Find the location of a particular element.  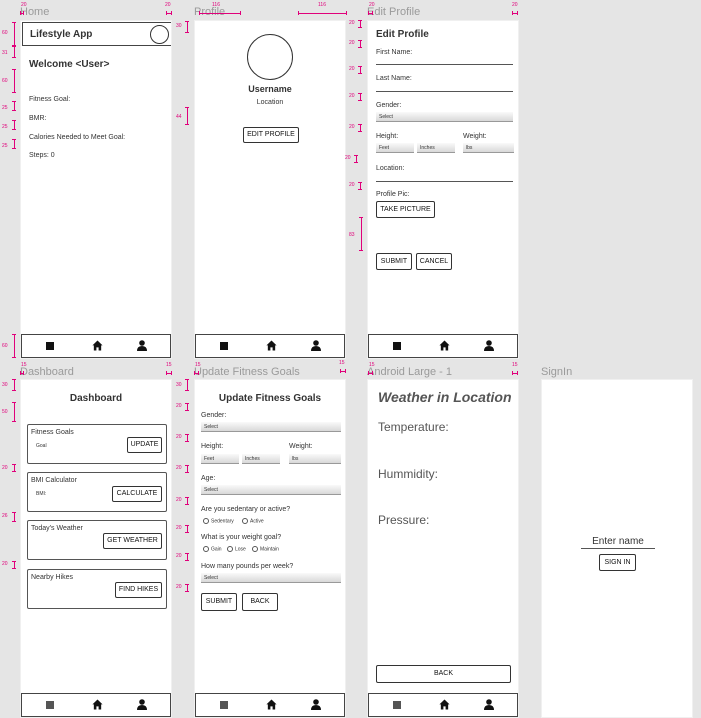

active-label: Active is located at coordinates (257, 521).